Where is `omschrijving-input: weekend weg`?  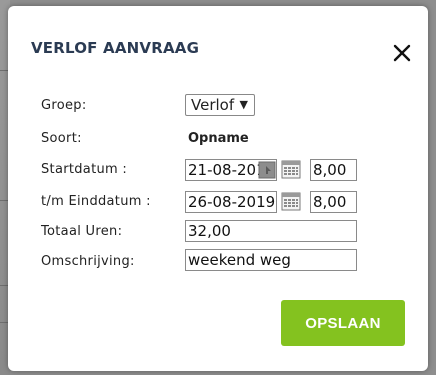 omschrijving-input: weekend weg is located at coordinates (271, 260).